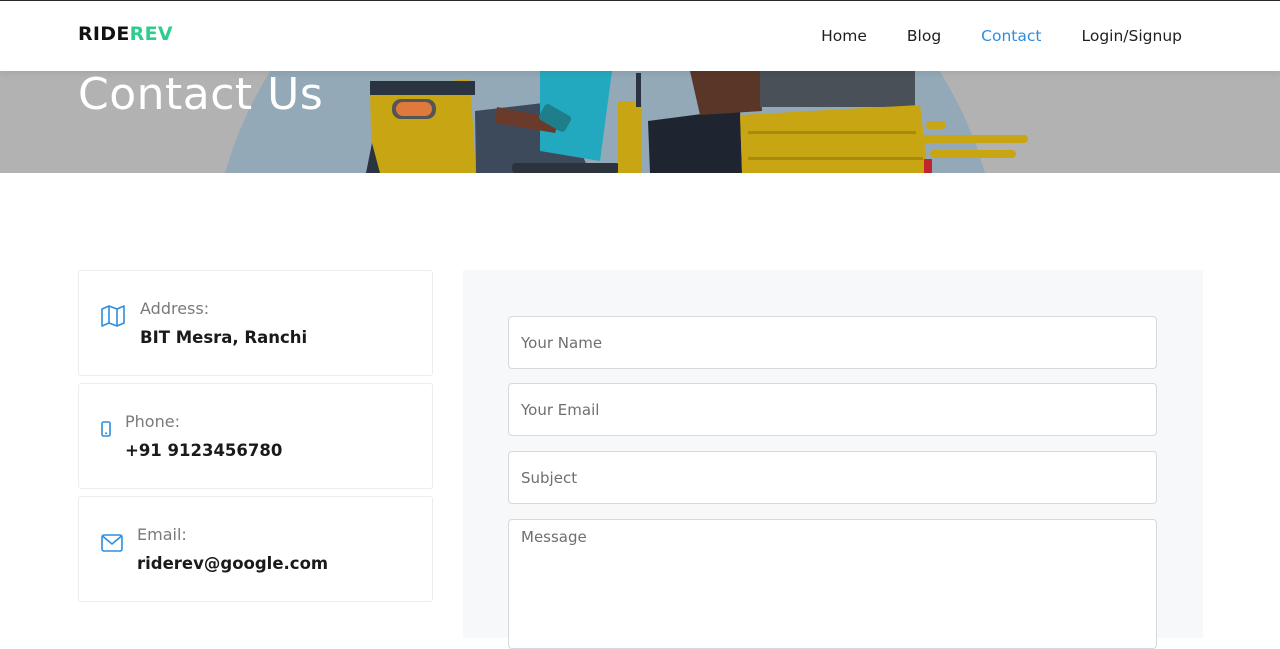 The image size is (1280, 649). Describe the element at coordinates (224, 337) in the screenshot. I see `address-value: BIT Mesra, Ranchi` at that location.